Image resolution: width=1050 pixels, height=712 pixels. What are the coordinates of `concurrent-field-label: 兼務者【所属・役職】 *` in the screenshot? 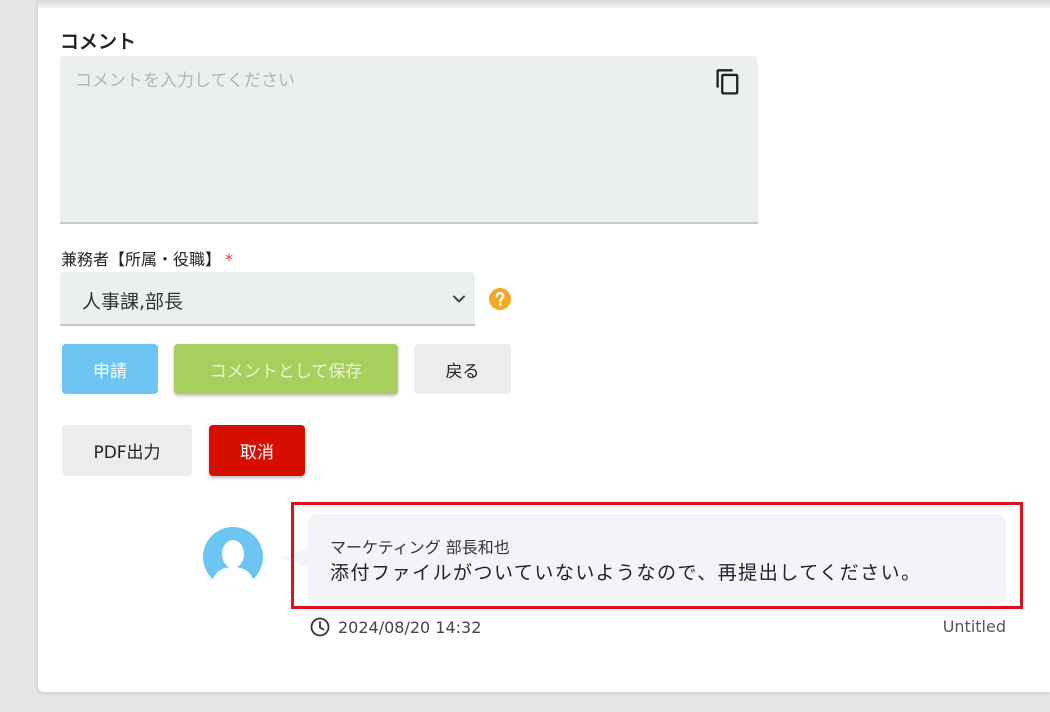 It's located at (147, 258).